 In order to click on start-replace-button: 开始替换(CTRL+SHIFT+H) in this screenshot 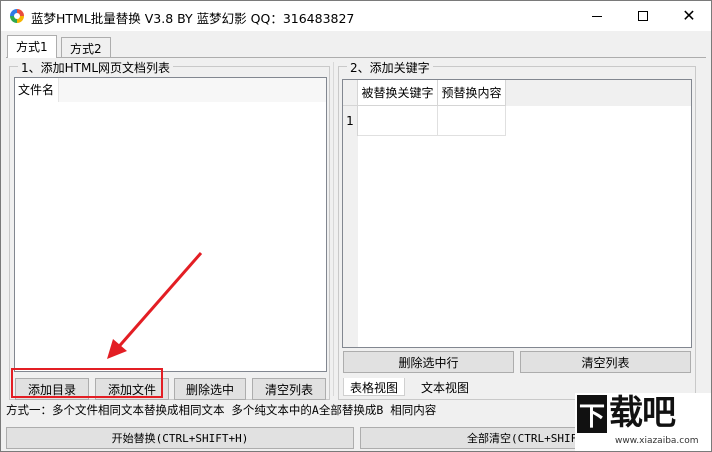, I will do `click(180, 438)`.